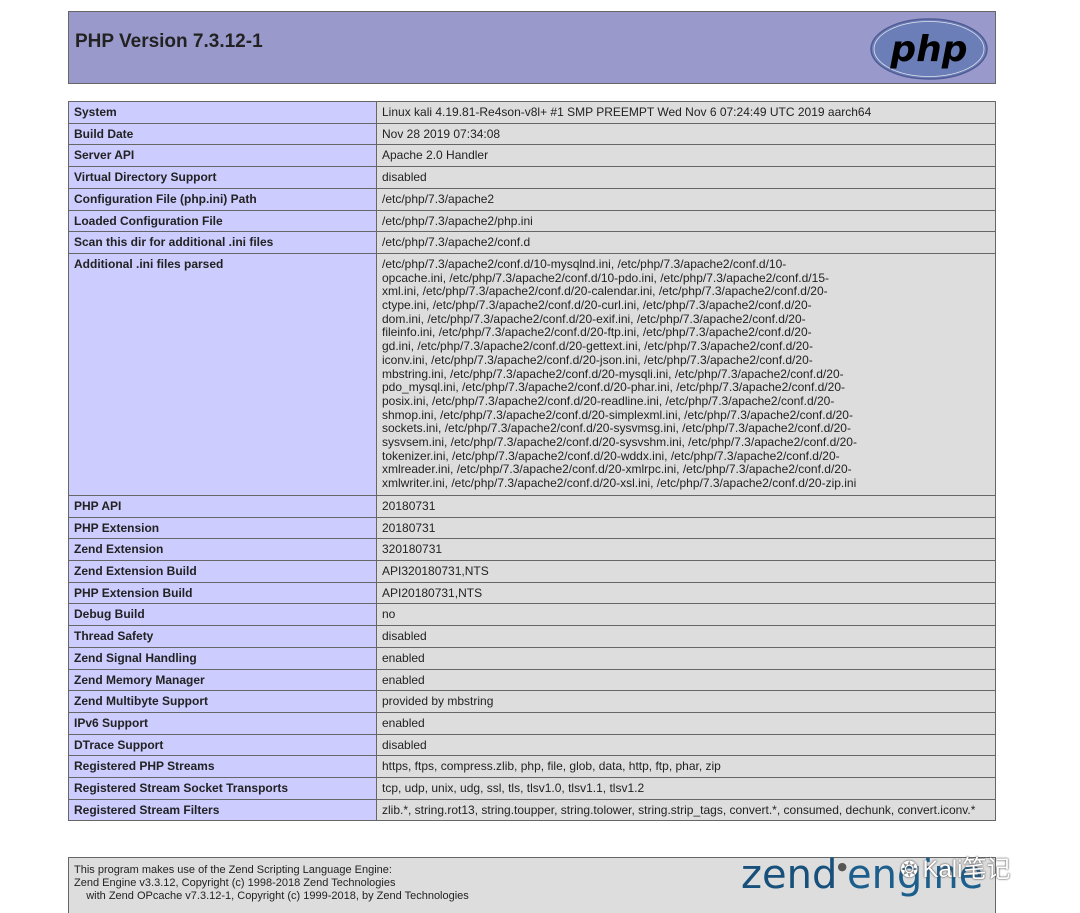 Image resolution: width=1080 pixels, height=913 pixels. What do you see at coordinates (222, 810) in the screenshot?
I see `row-label: Registered Stream Filters` at bounding box center [222, 810].